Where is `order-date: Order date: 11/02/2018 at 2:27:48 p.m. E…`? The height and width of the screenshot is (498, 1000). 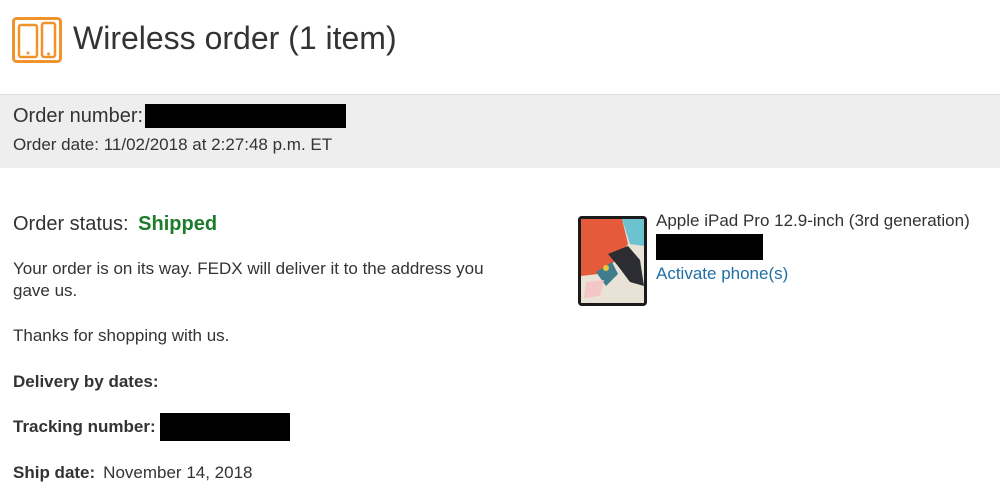 order-date: Order date: 11/02/2018 at 2:27:48 p.m. E… is located at coordinates (173, 144).